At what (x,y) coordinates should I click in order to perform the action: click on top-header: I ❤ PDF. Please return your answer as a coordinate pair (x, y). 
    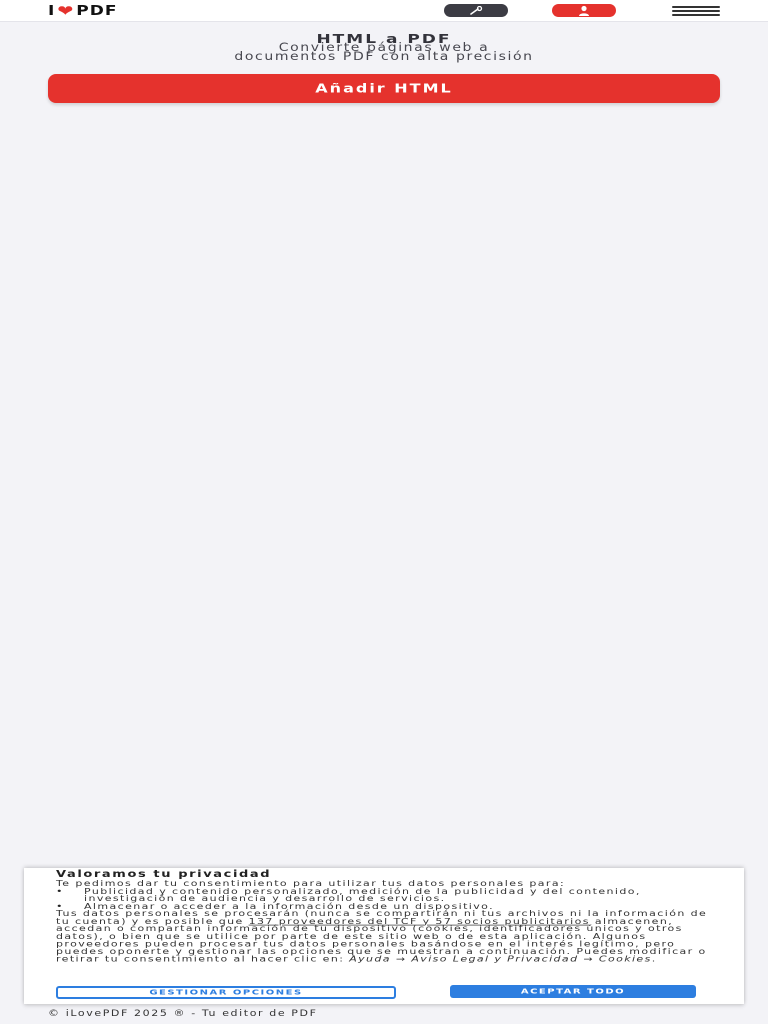
    Looking at the image, I should click on (384, 11).